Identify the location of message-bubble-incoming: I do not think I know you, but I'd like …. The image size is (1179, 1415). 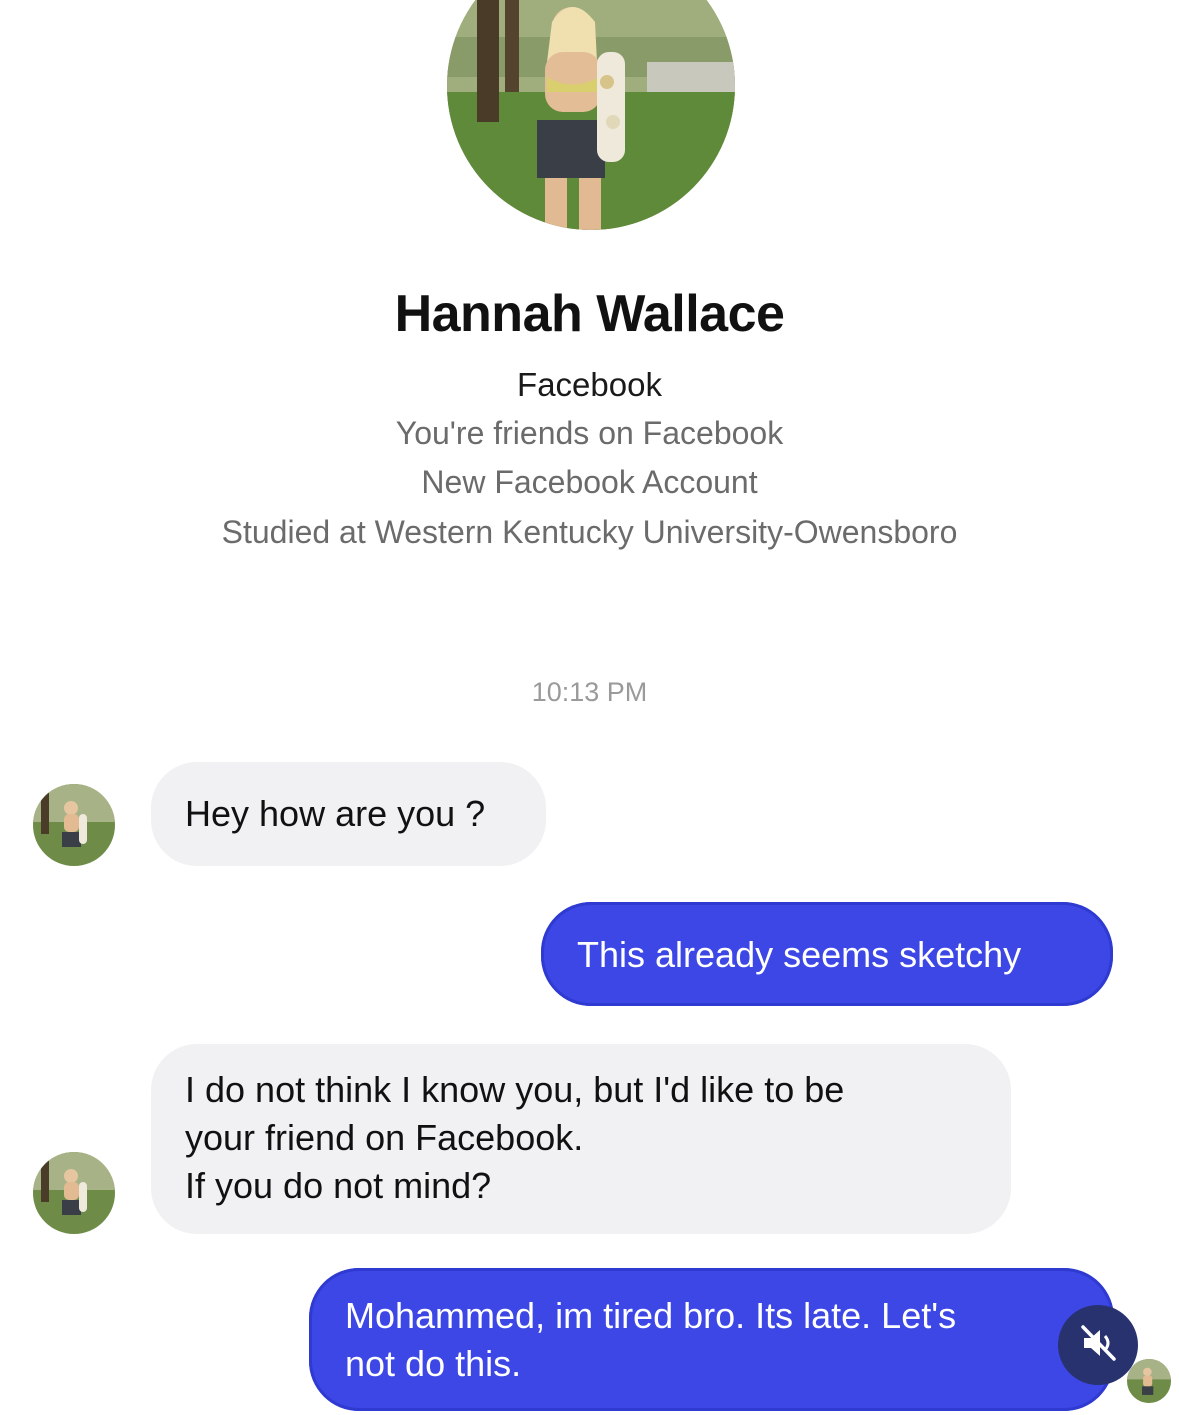
(581, 1139).